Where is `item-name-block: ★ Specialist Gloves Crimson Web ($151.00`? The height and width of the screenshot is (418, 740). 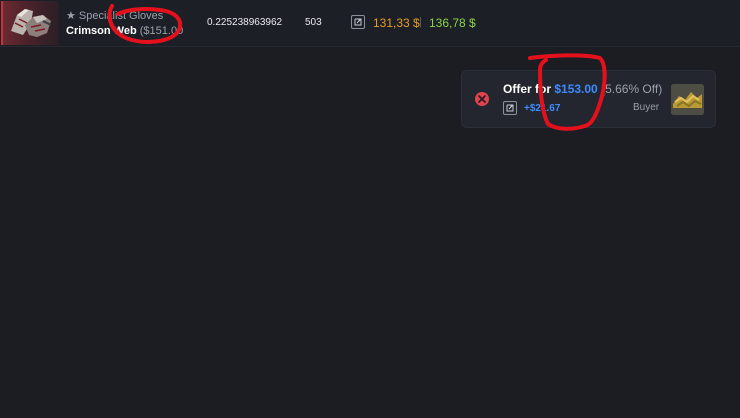
item-name-block: ★ Specialist Gloves Crimson Web ($151.00 is located at coordinates (131, 24).